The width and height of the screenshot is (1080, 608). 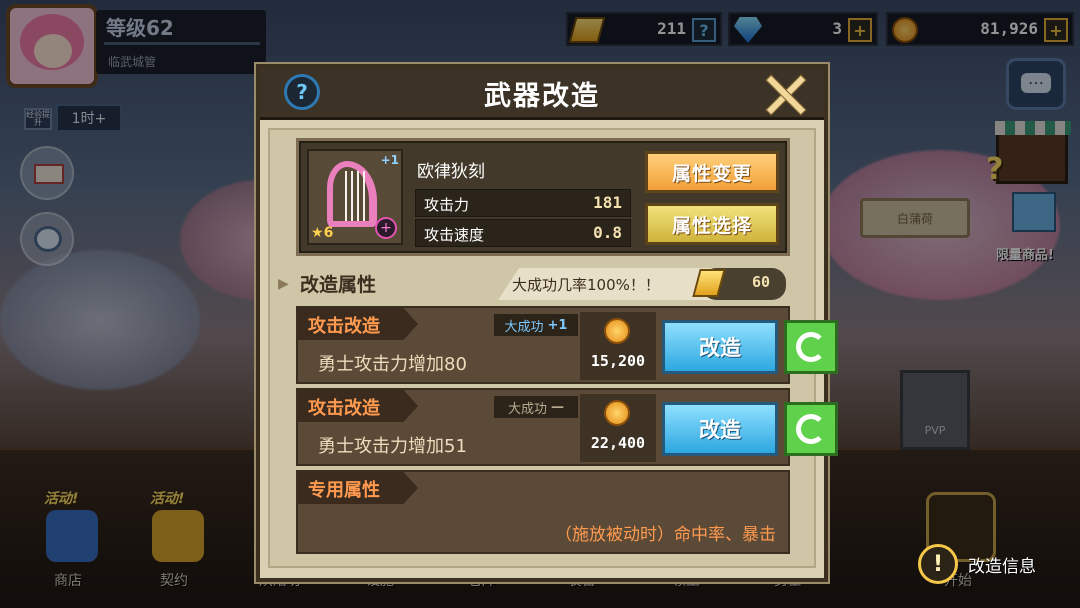 I want to click on reforge-info-button: ! 改造信息, so click(x=988, y=564).